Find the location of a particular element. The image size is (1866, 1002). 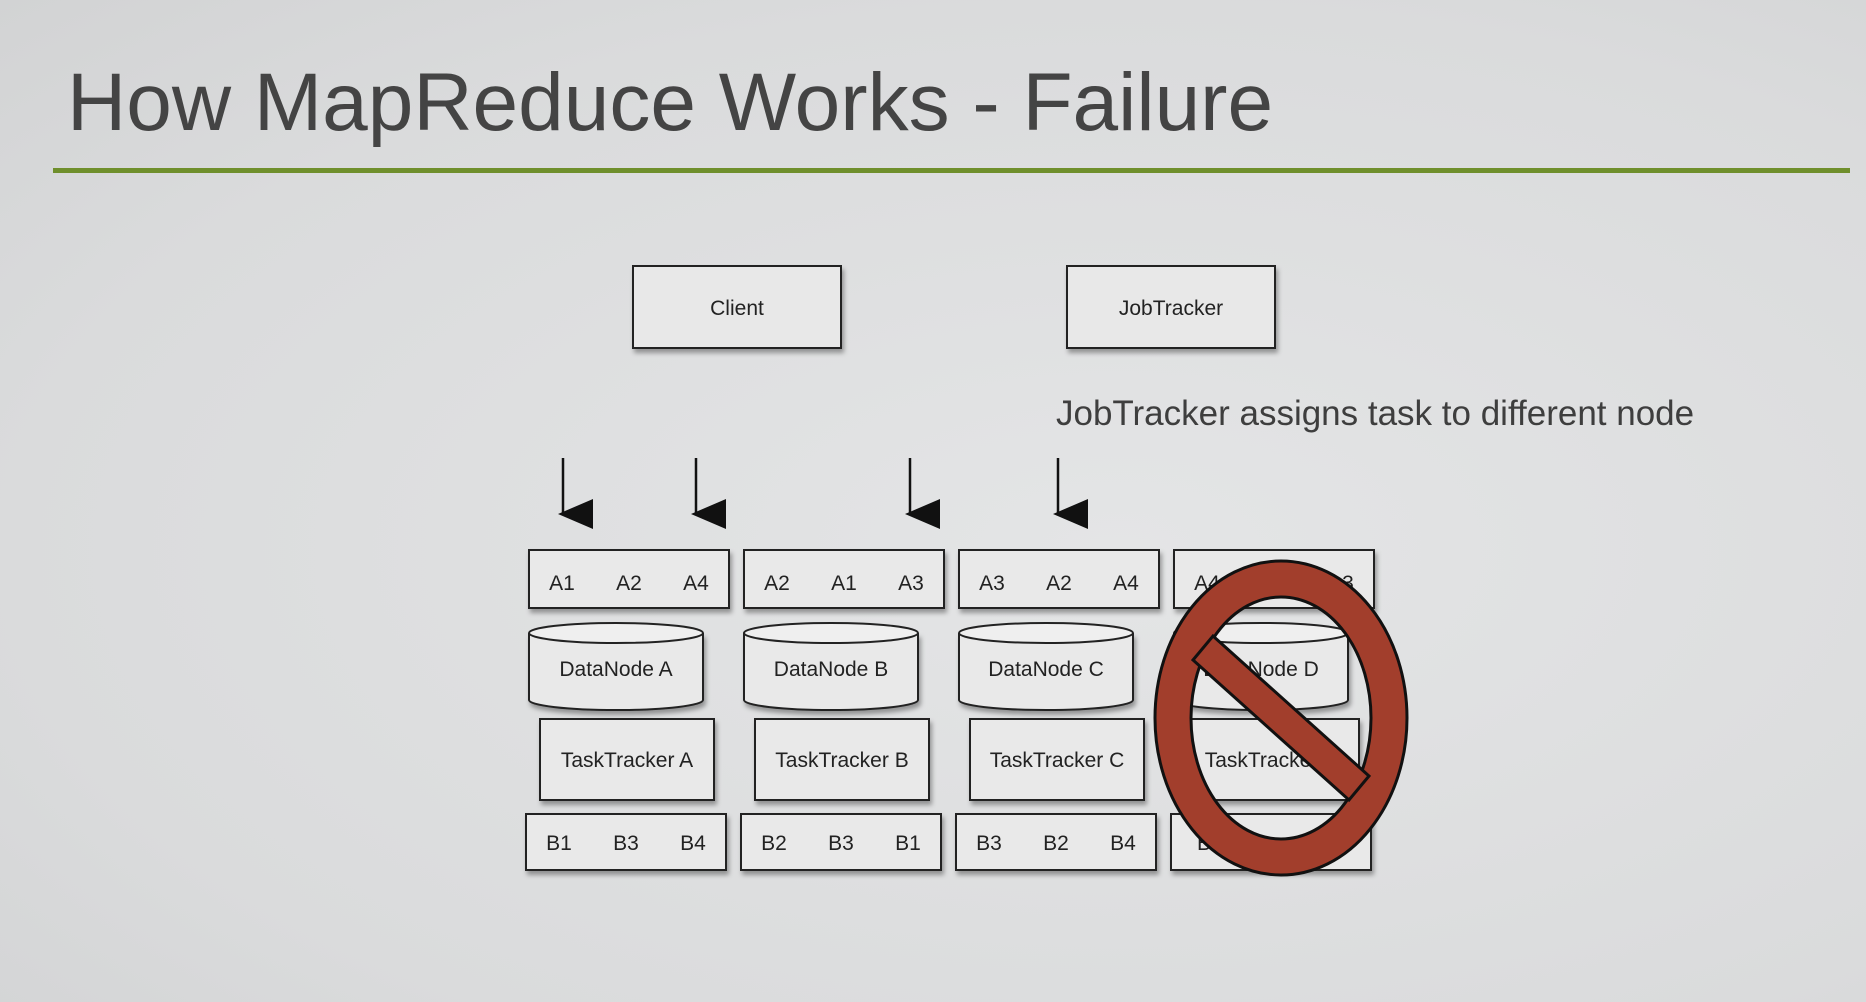

client-label: Client is located at coordinates (737, 308).